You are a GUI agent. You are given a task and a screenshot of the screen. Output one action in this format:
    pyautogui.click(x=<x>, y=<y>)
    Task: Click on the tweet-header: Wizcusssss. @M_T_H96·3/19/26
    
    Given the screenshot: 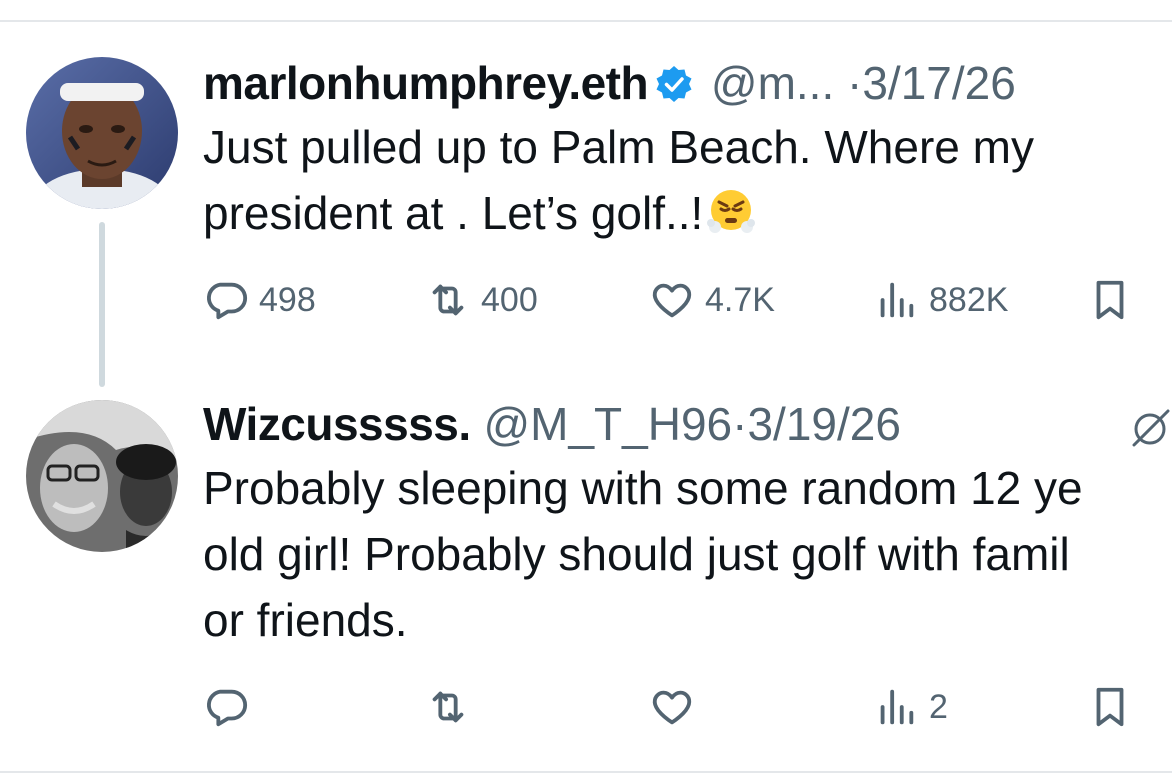 What is the action you would take?
    pyautogui.click(x=687, y=424)
    